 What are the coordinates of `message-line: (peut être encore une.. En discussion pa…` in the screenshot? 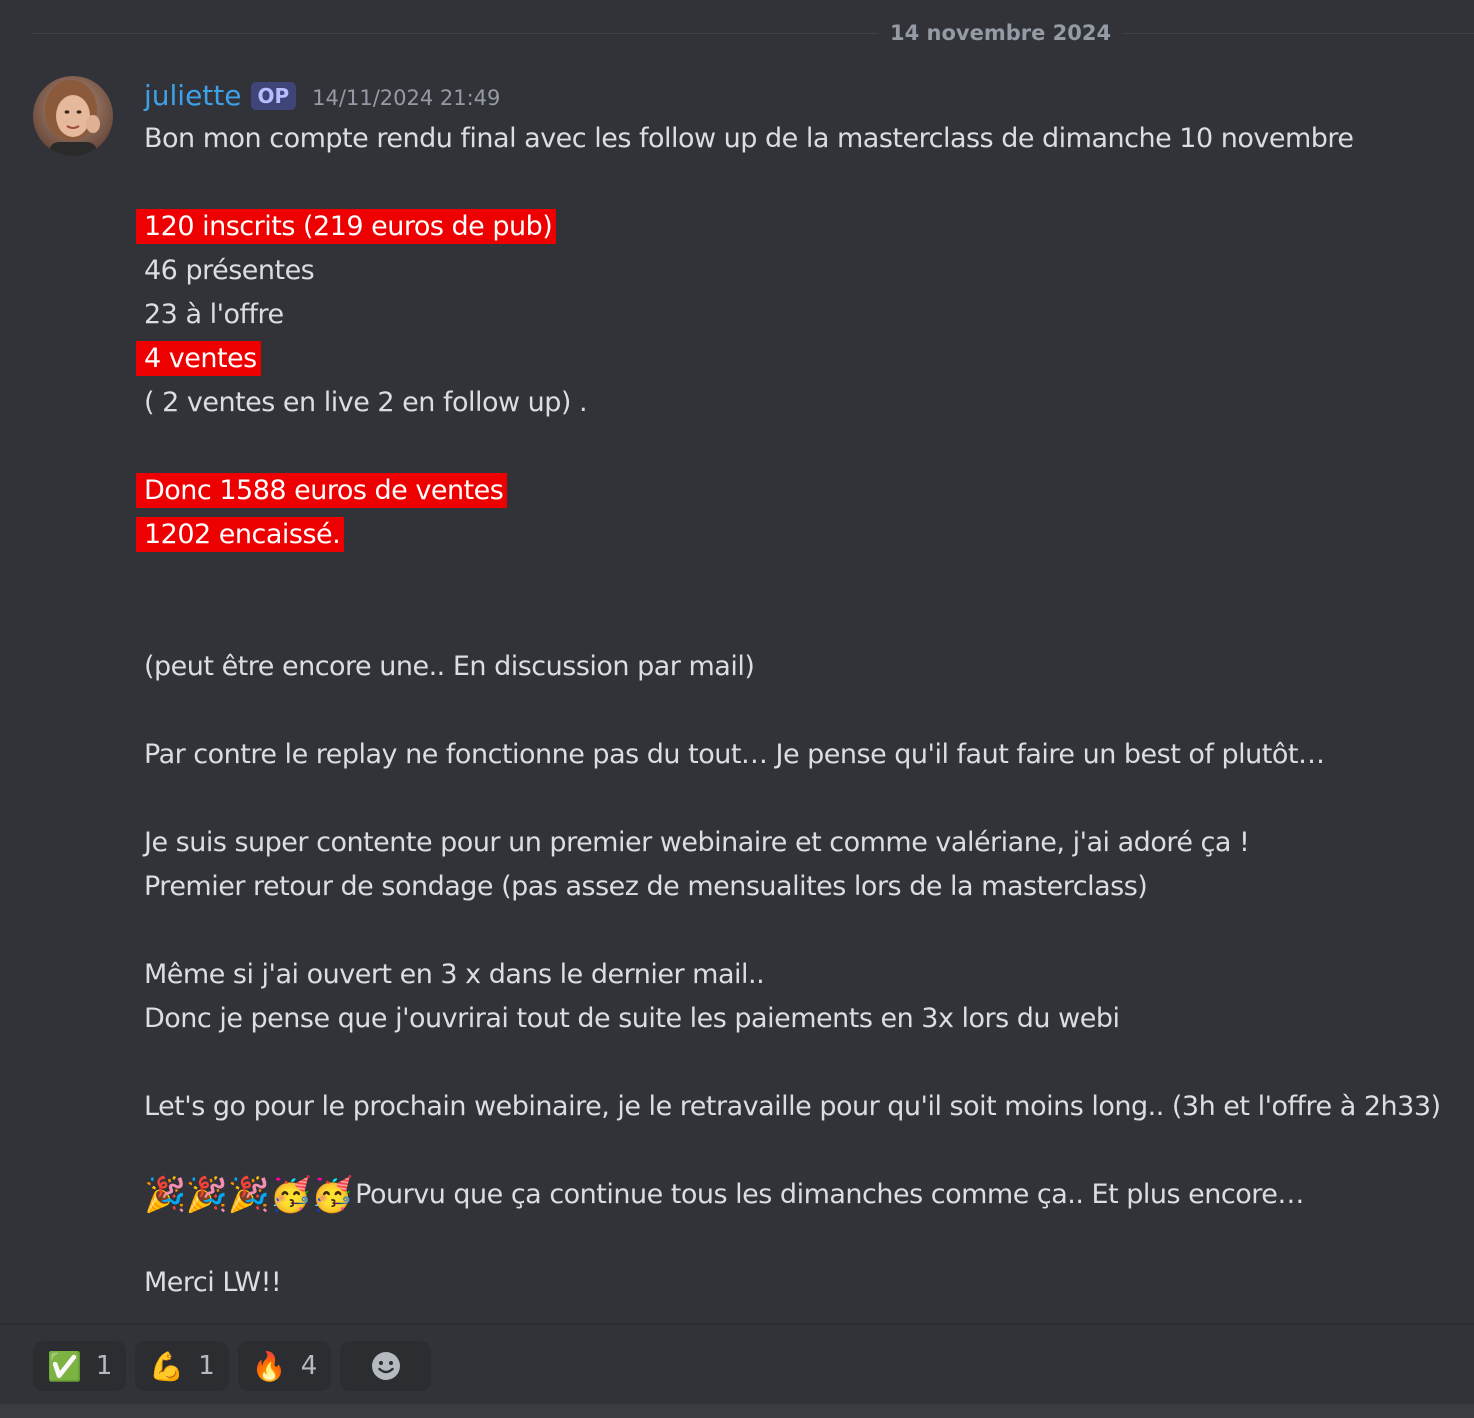 It's located at (449, 666).